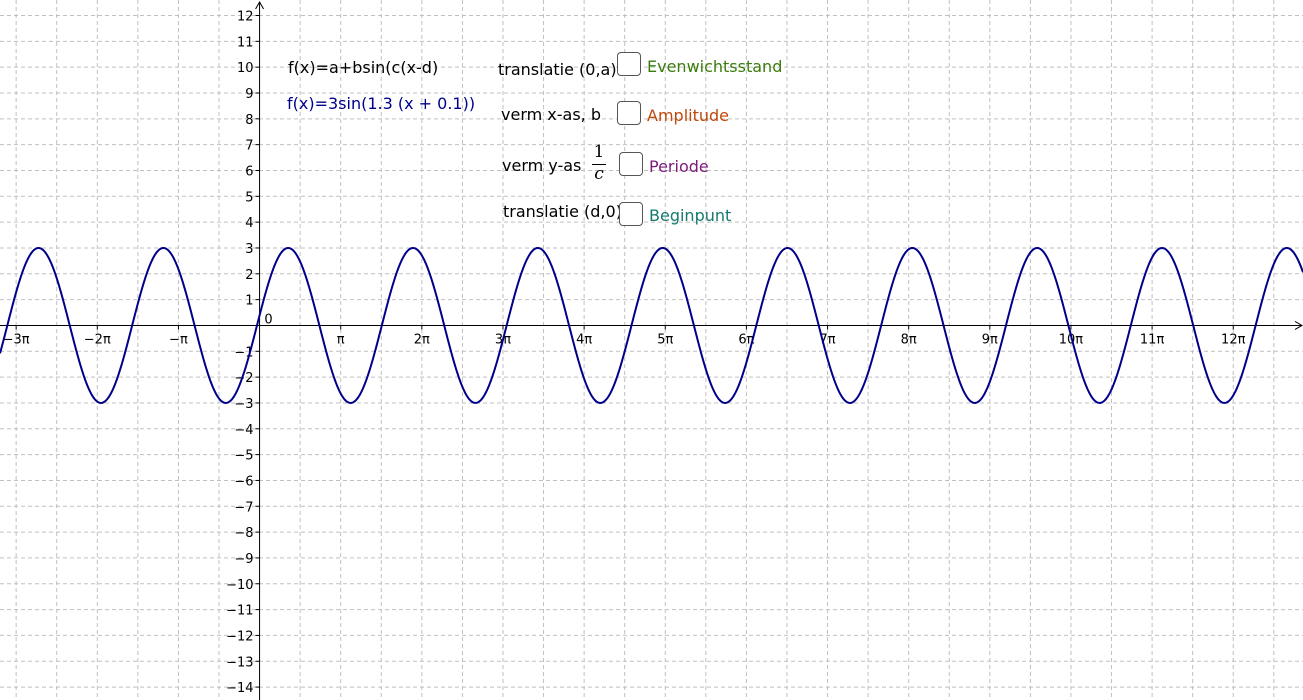 This screenshot has width=1303, height=700. Describe the element at coordinates (629, 113) in the screenshot. I see `checkbox-amplitude` at that location.